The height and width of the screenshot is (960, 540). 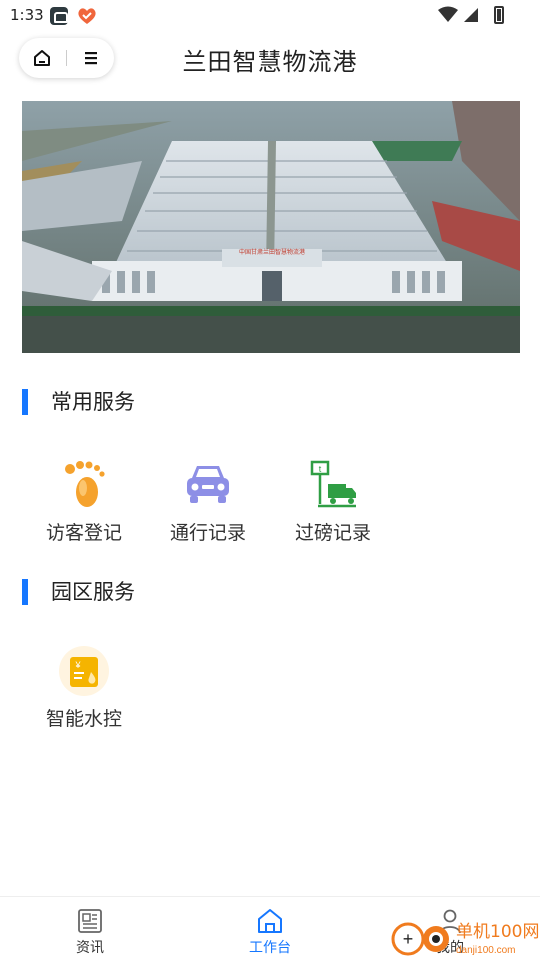 What do you see at coordinates (85, 484) in the screenshot?
I see `footprint-icon` at bounding box center [85, 484].